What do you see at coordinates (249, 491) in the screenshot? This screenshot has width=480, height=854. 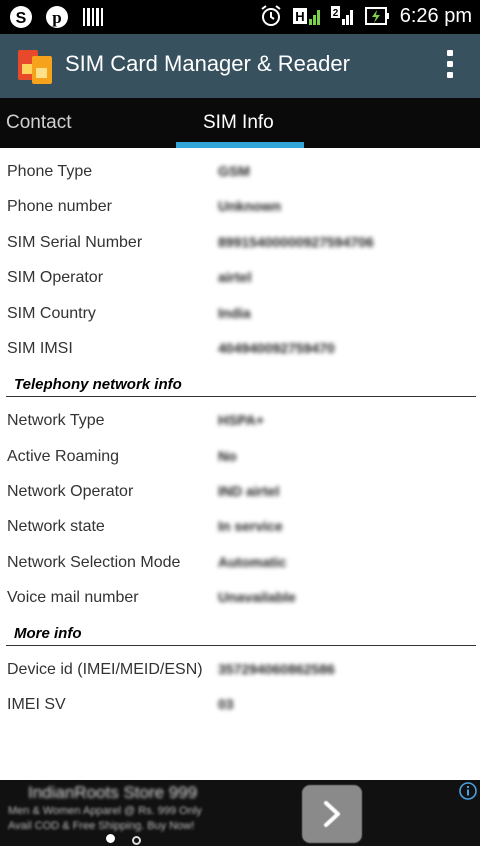 I see `row-value: IND airtel` at bounding box center [249, 491].